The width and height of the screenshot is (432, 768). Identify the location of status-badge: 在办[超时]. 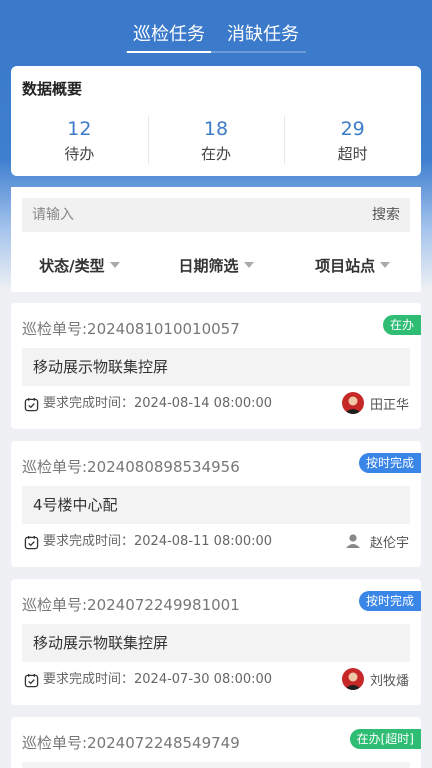
(385, 739).